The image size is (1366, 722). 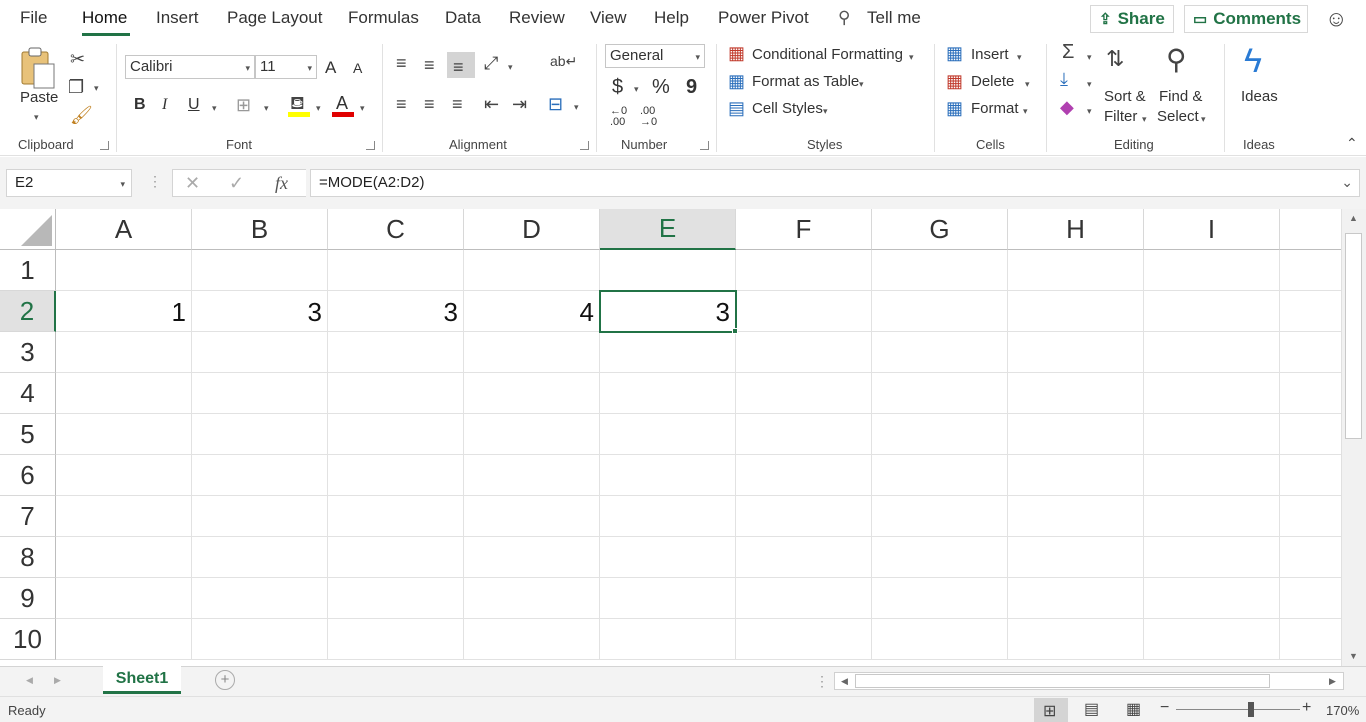 What do you see at coordinates (124, 598) in the screenshot?
I see `cell-a9` at bounding box center [124, 598].